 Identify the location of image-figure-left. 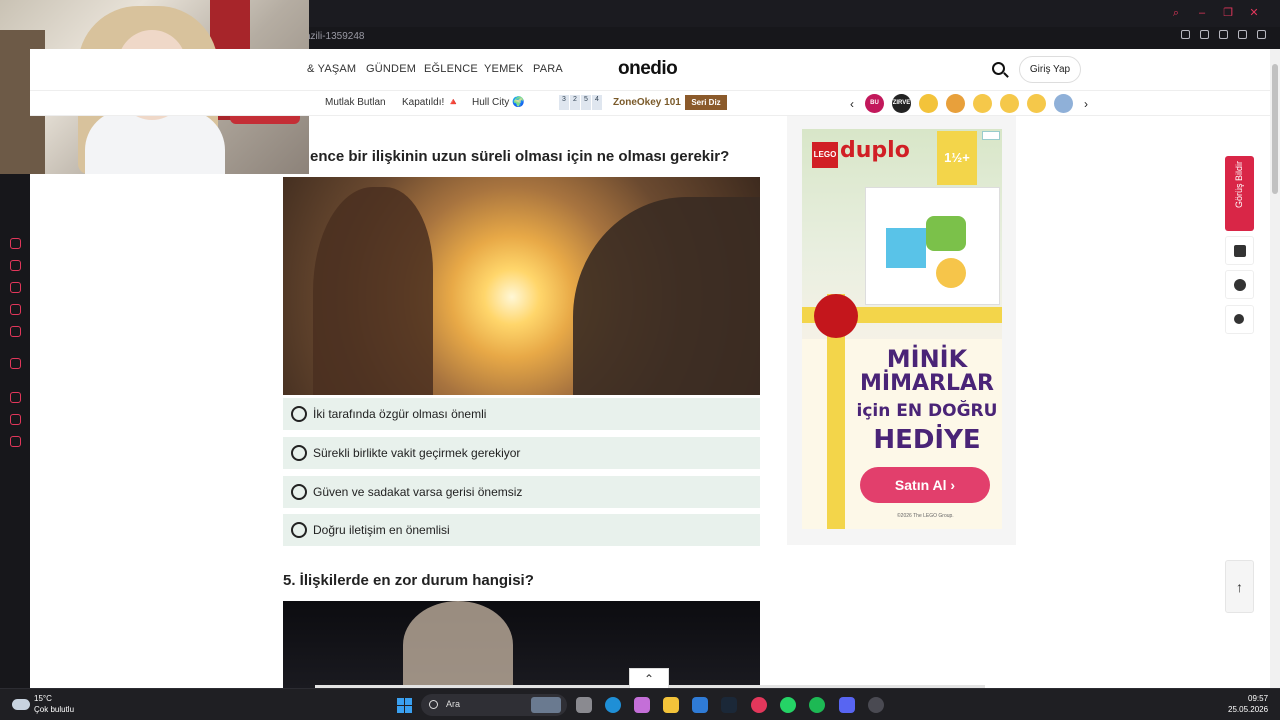
(373, 291).